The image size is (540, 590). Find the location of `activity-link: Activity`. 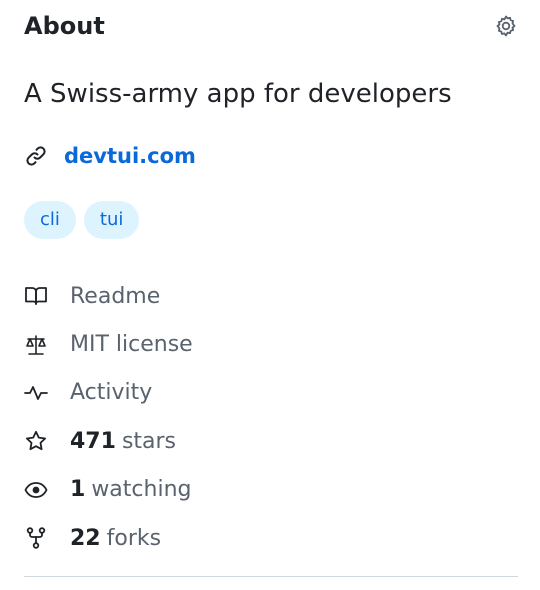

activity-link: Activity is located at coordinates (108, 393).